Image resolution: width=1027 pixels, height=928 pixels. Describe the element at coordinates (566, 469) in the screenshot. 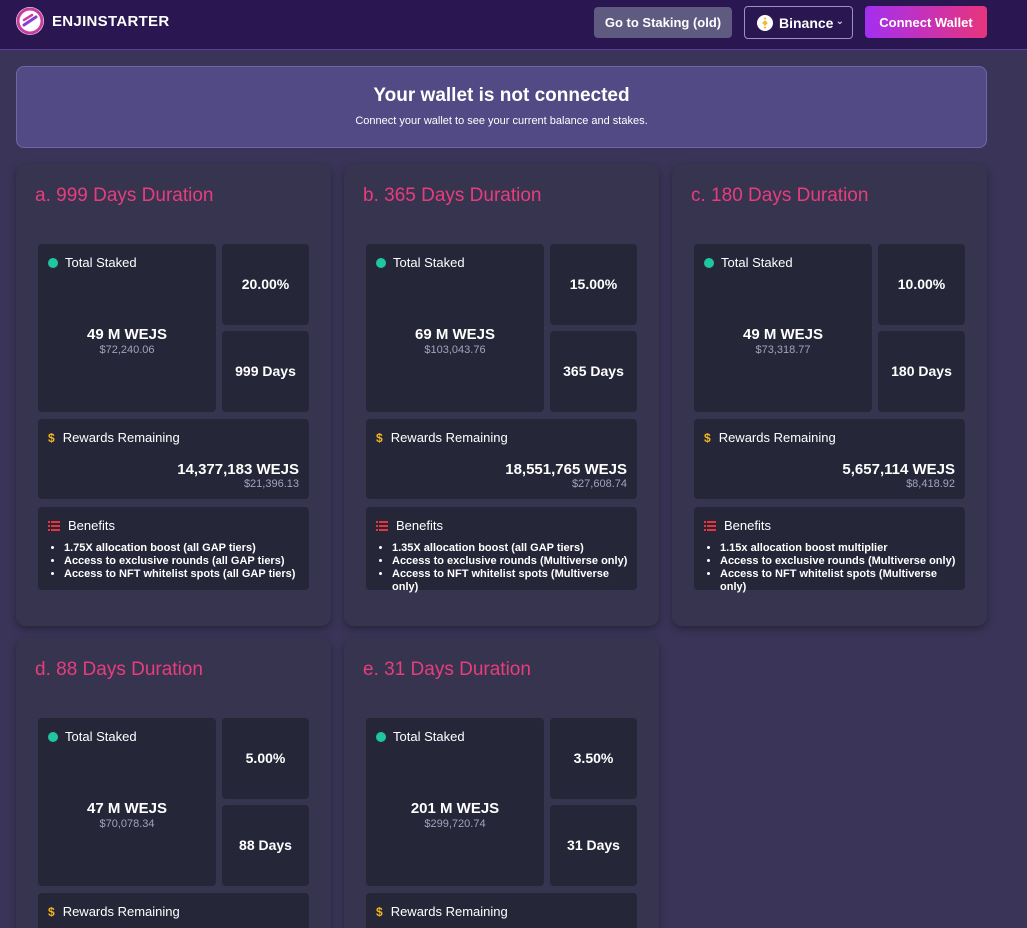

I see `rewards-value: 18,551,765 WEJS` at that location.